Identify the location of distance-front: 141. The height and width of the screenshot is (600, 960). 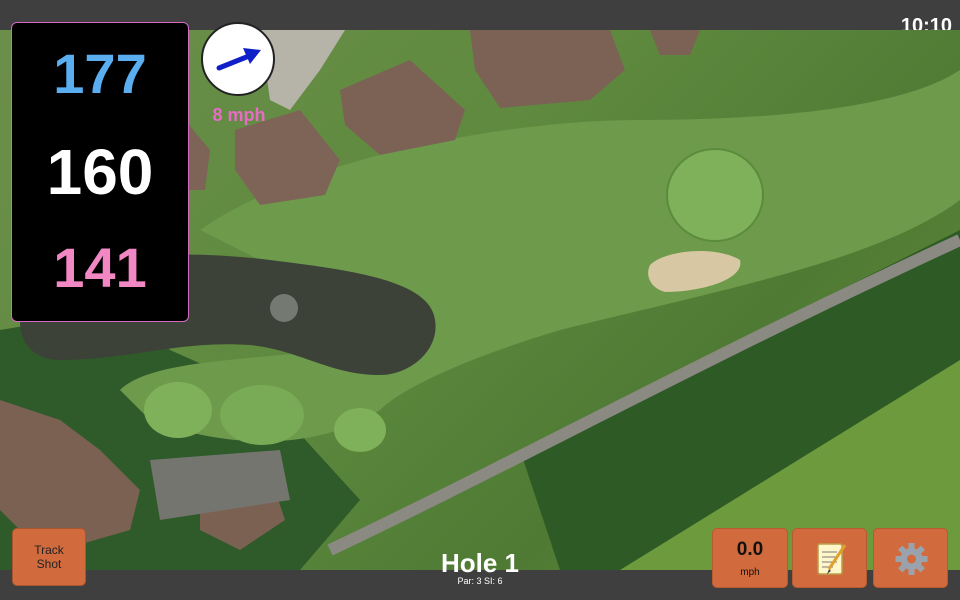
(100, 267).